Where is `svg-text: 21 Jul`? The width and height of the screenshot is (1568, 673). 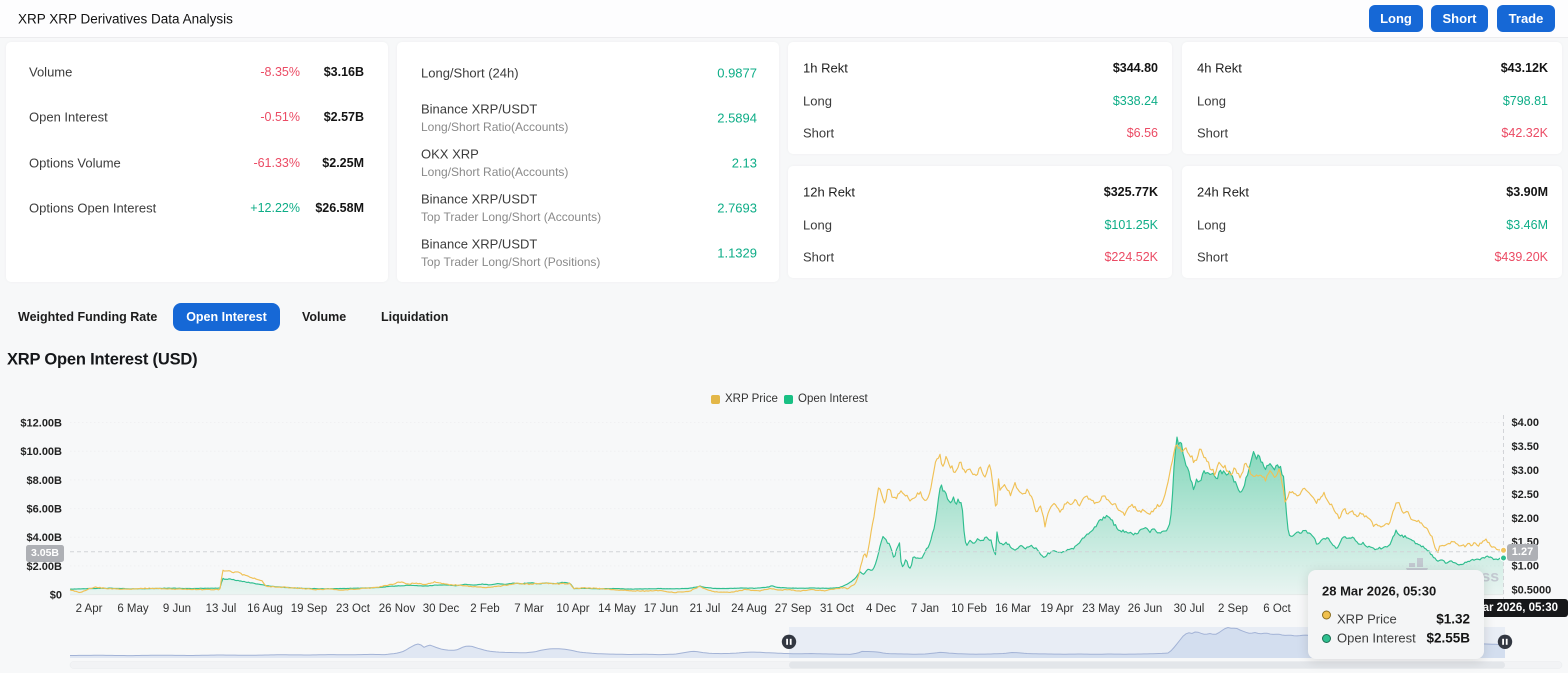
svg-text: 21 Jul is located at coordinates (705, 609).